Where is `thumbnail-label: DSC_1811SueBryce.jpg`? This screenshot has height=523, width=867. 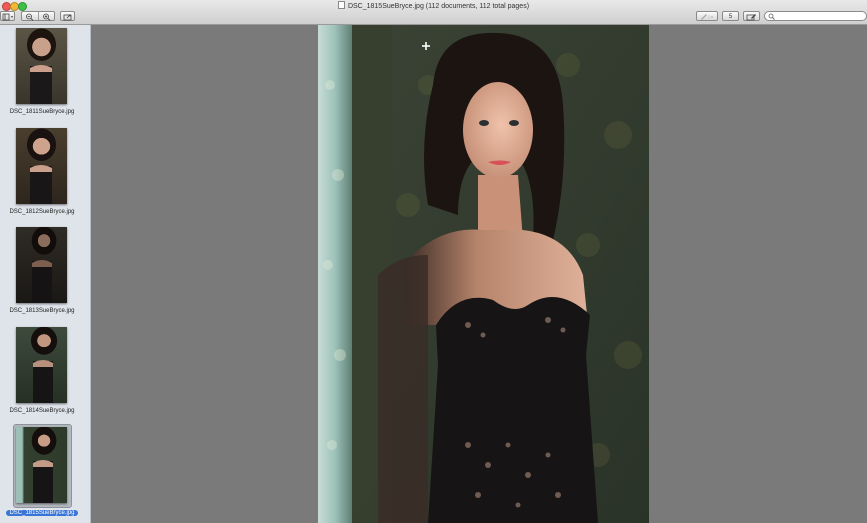
thumbnail-label: DSC_1811SueBryce.jpg is located at coordinates (42, 112).